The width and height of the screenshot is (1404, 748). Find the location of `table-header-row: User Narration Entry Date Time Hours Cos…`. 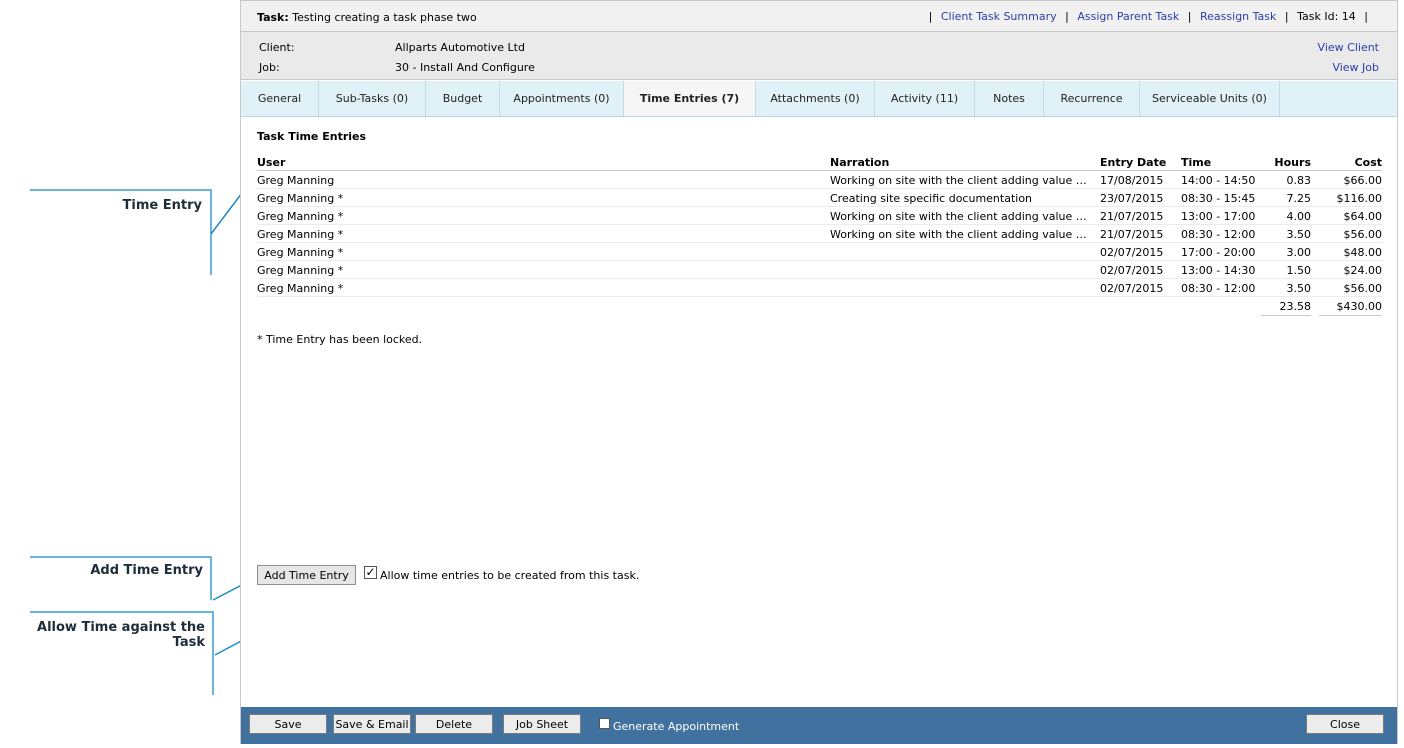

table-header-row: User Narration Entry Date Time Hours Cos… is located at coordinates (819, 162).